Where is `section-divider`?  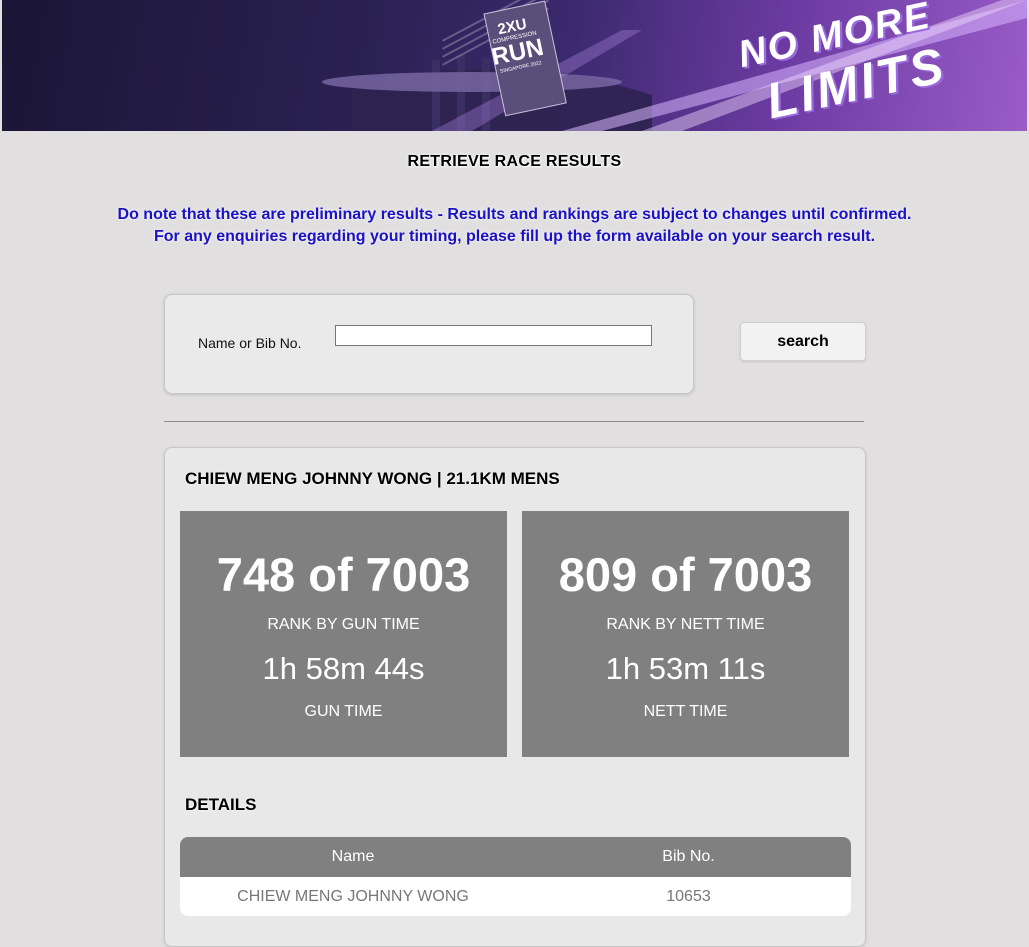 section-divider is located at coordinates (514, 421).